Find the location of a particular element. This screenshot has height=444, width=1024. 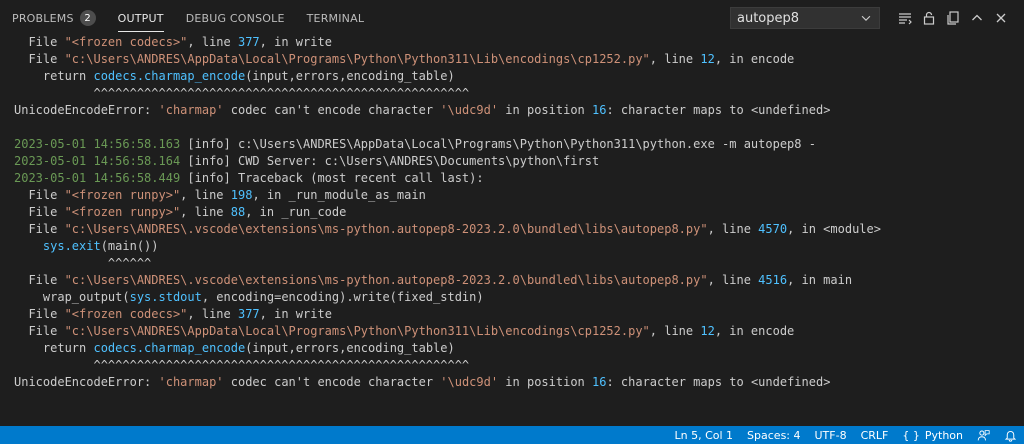

tab-terminal: TERMINAL is located at coordinates (336, 18).